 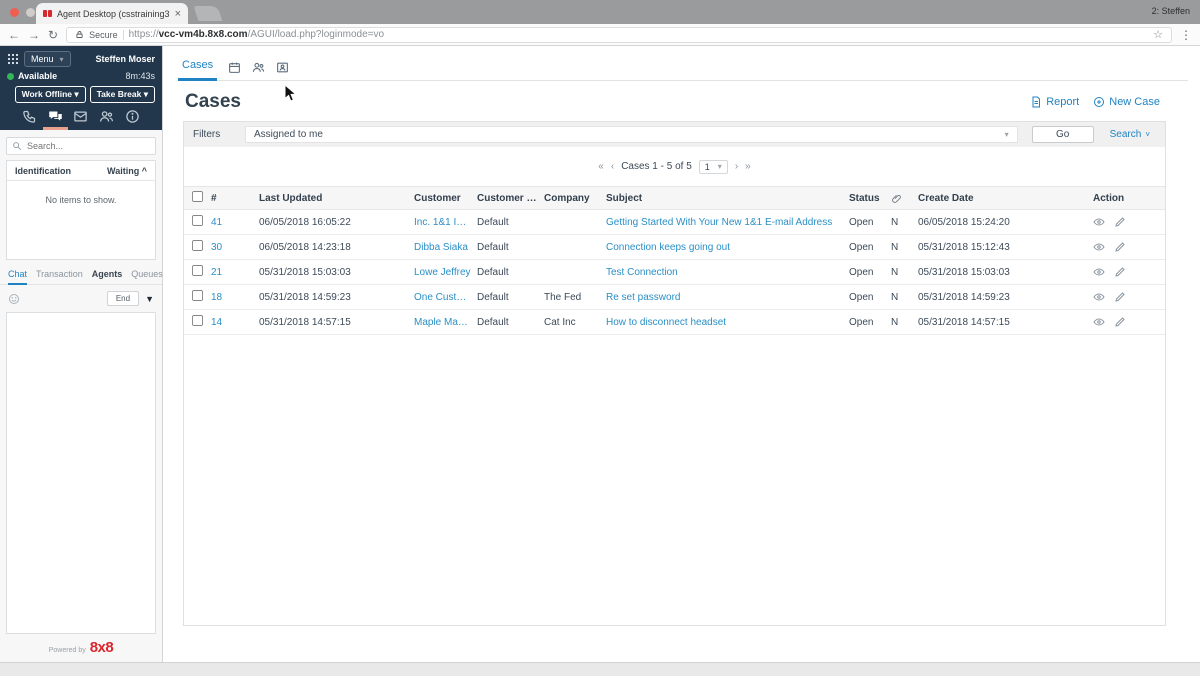 I want to click on window-minimize-button, so click(x=30, y=12).